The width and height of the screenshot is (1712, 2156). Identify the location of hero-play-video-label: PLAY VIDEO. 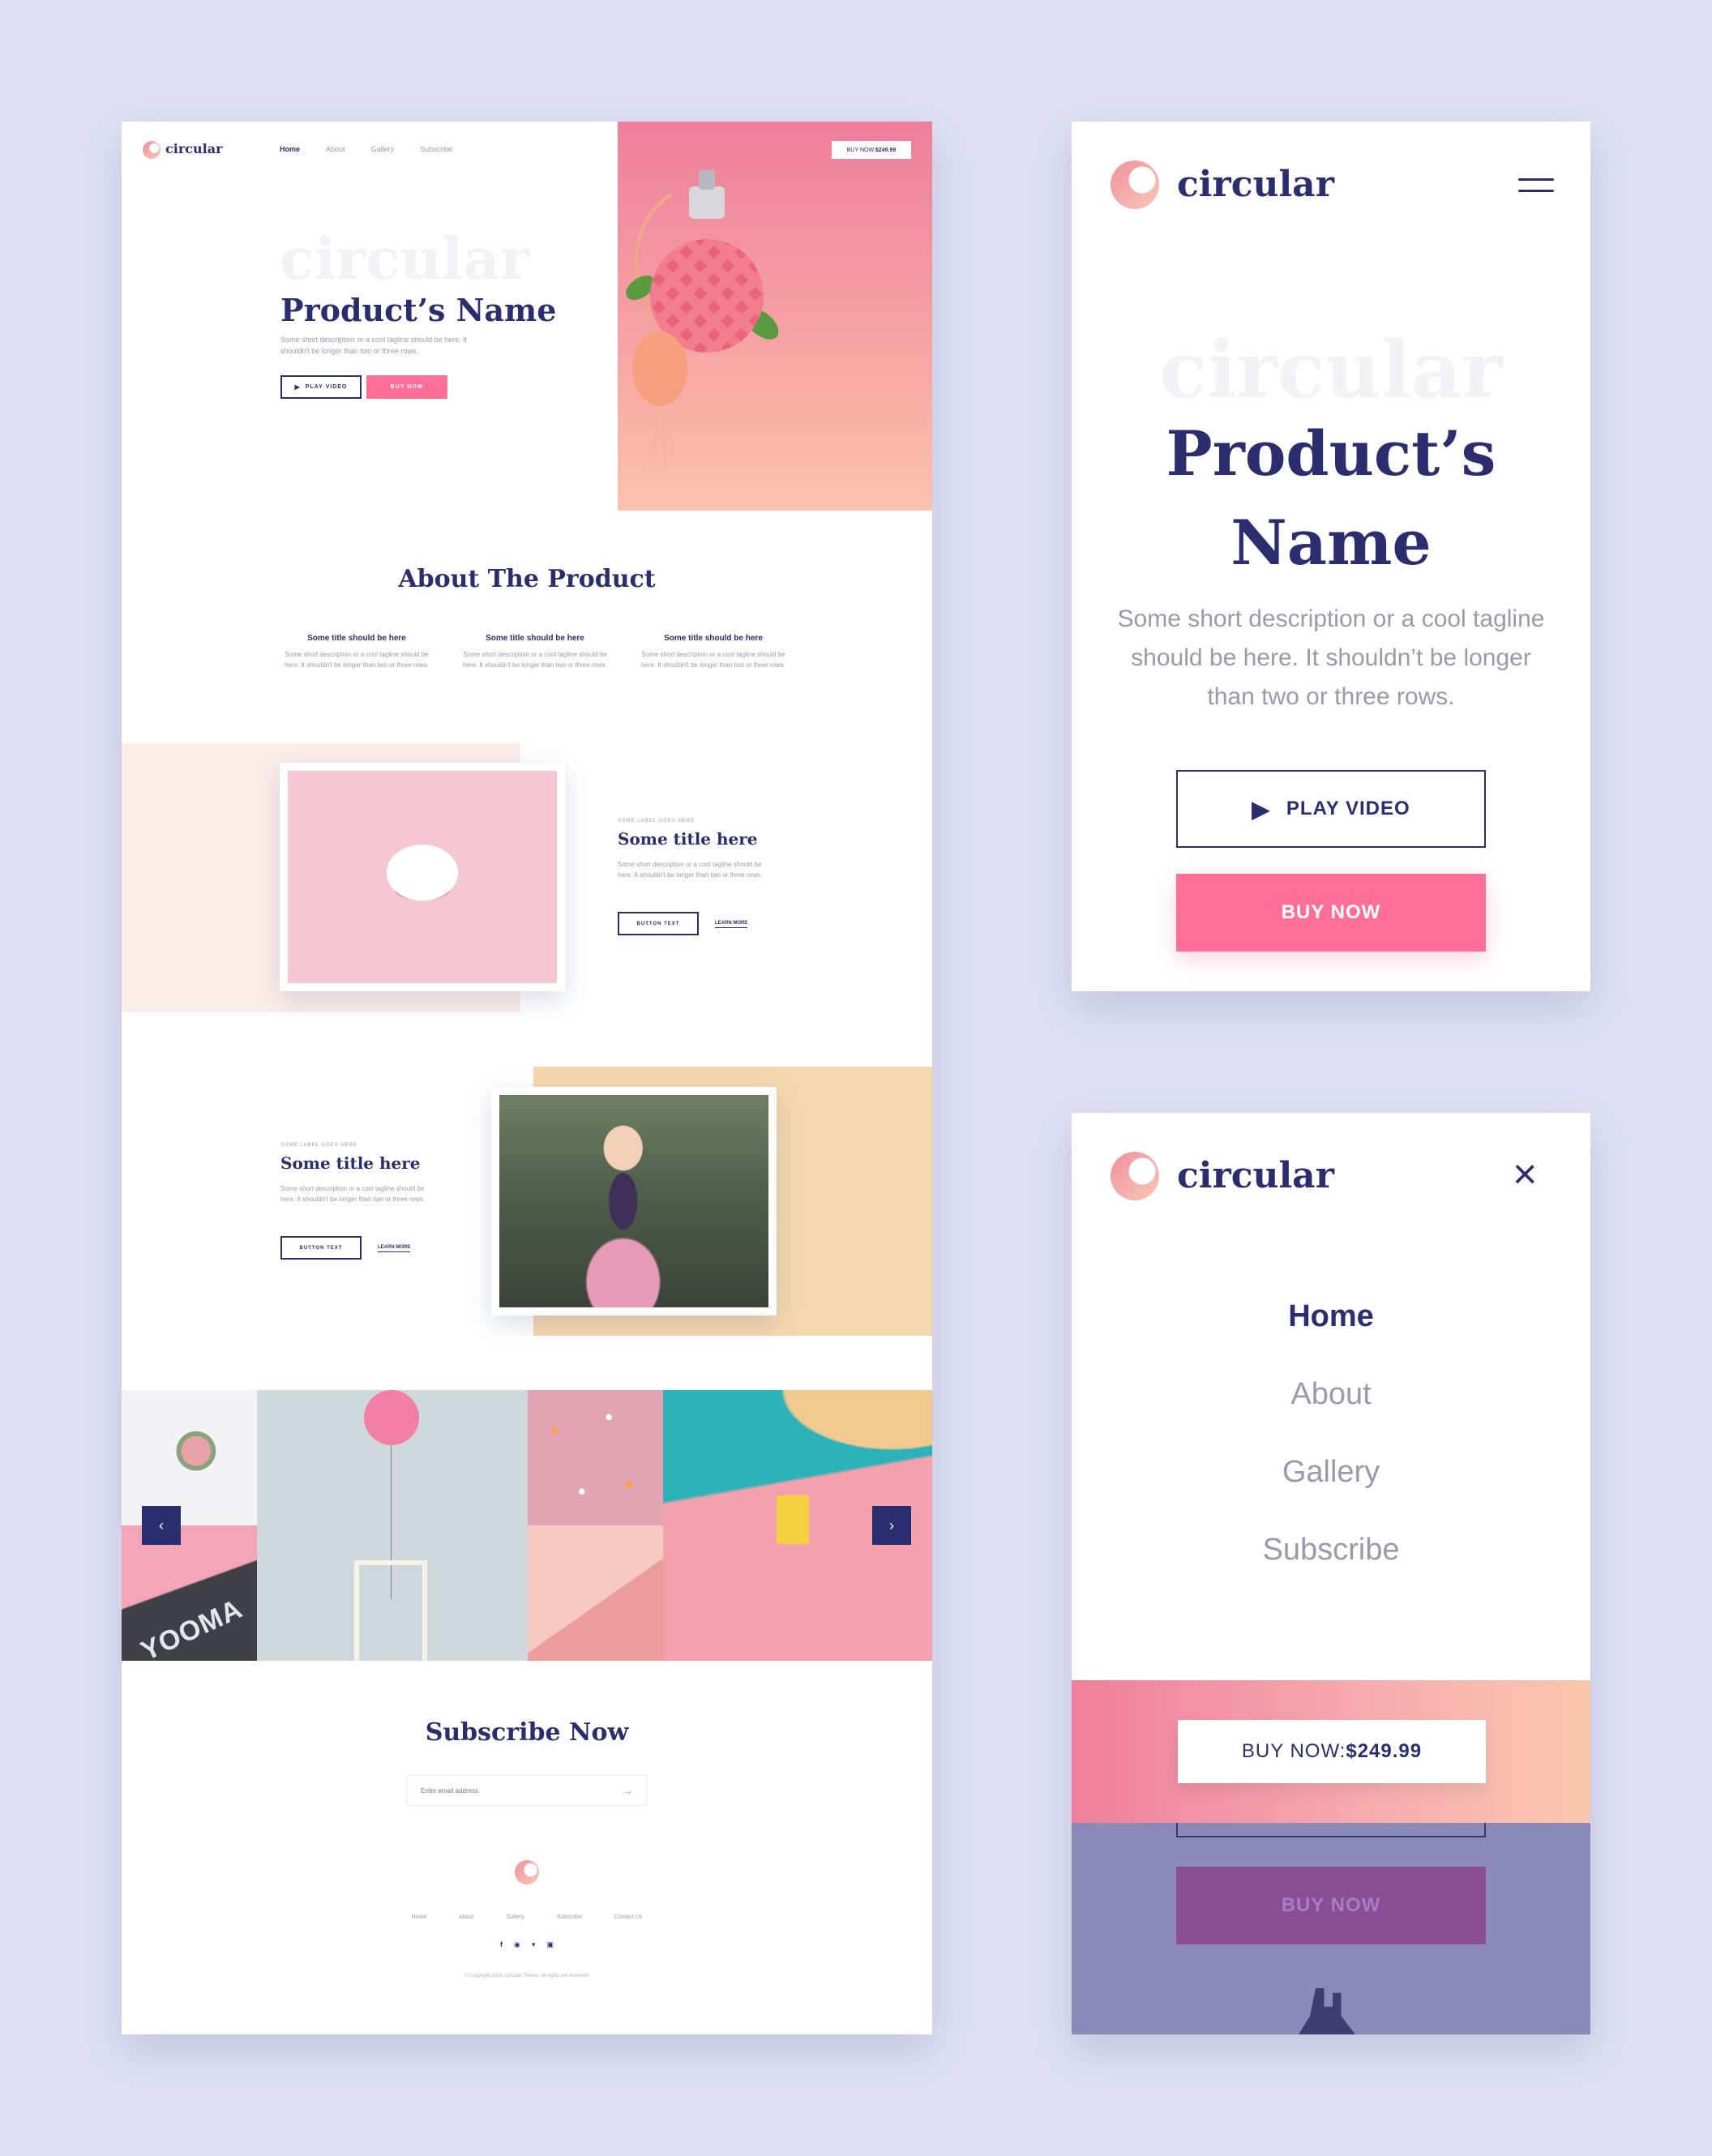
(326, 387).